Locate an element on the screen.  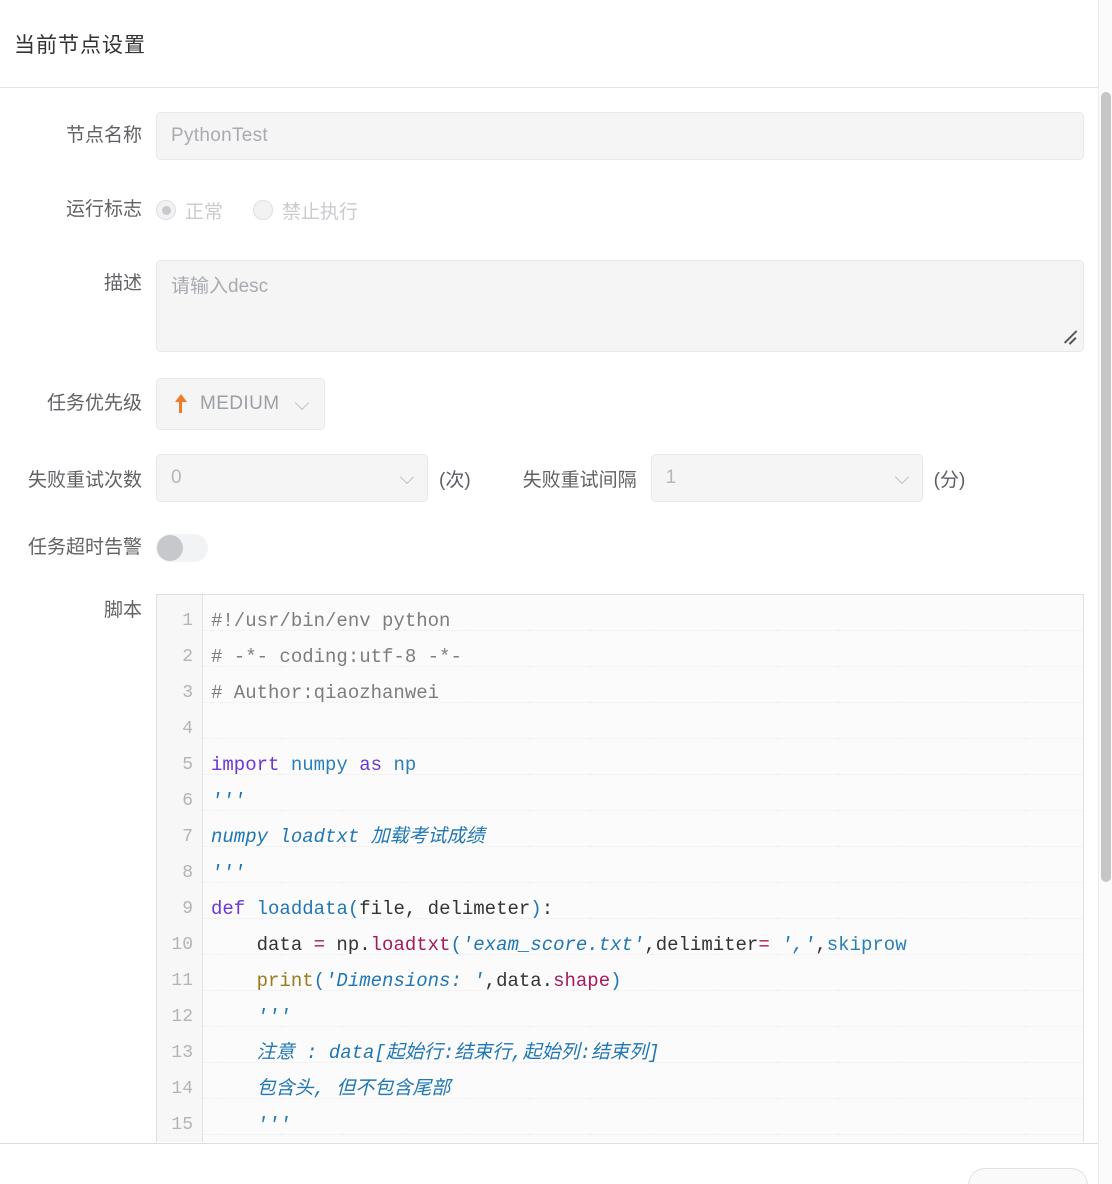
priority-label: 任务优先级 is located at coordinates (94, 403).